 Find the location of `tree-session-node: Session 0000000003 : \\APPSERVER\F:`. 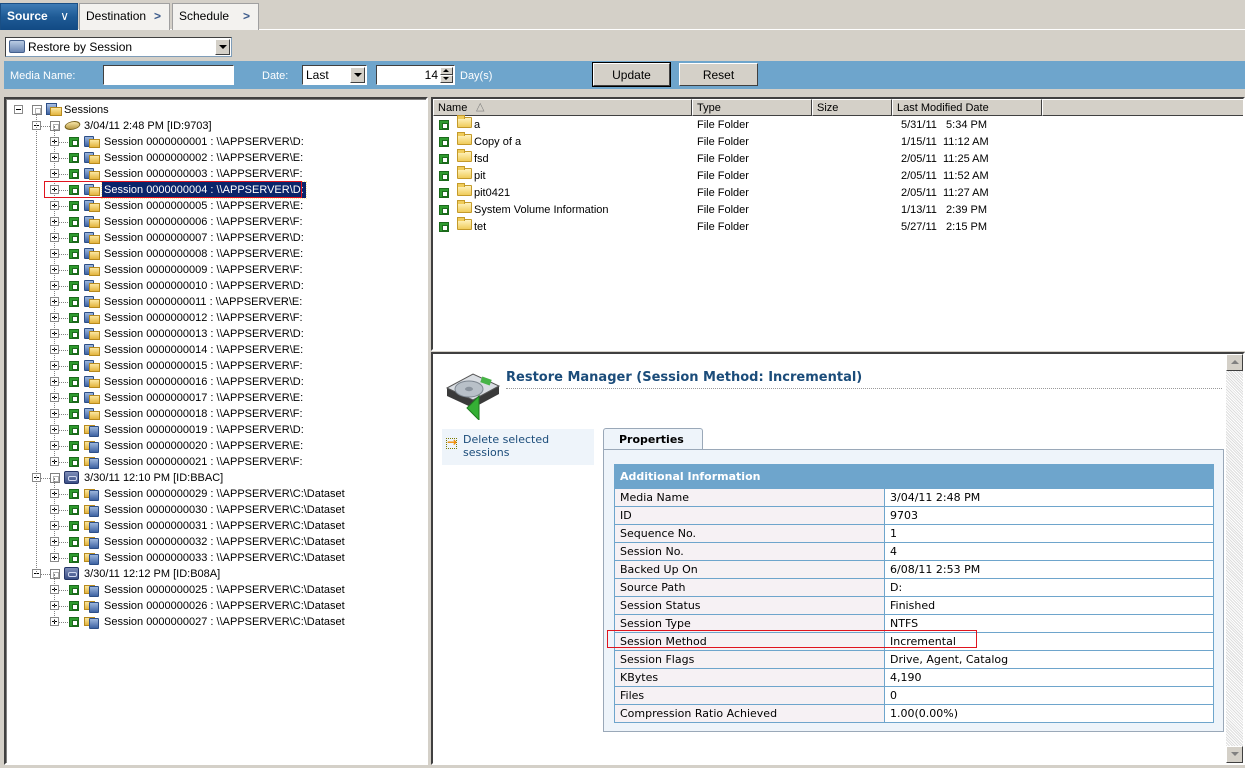

tree-session-node: Session 0000000003 : \\APPSERVER\F: is located at coordinates (206, 174).